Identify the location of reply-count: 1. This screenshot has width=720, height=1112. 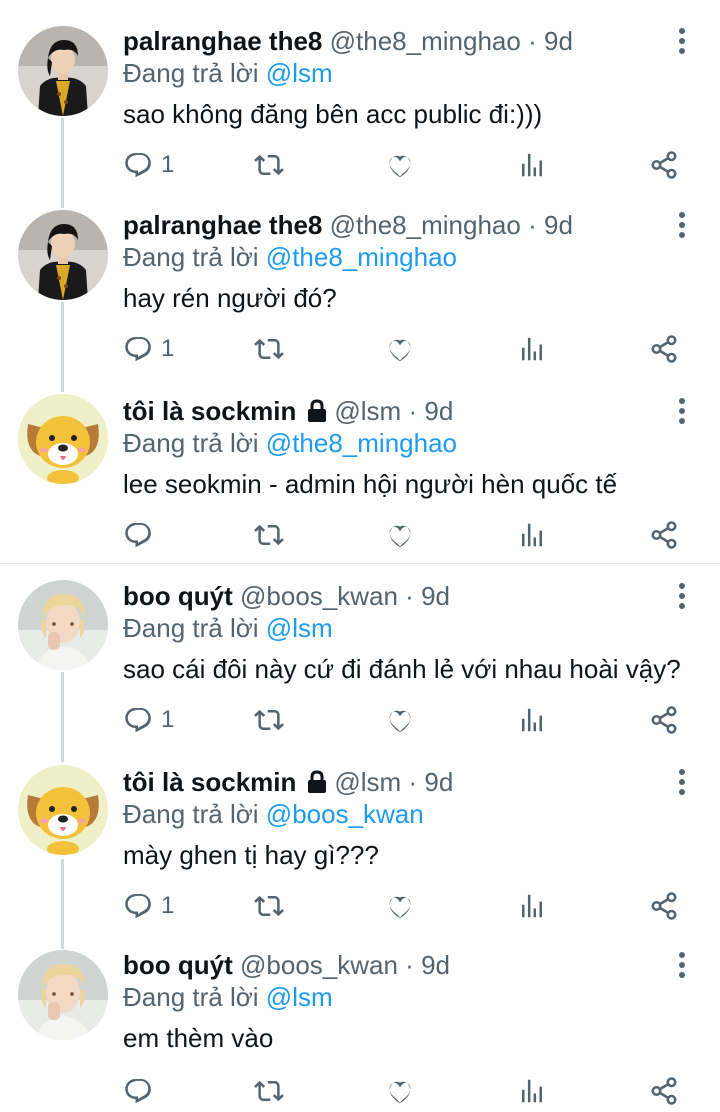
(168, 164).